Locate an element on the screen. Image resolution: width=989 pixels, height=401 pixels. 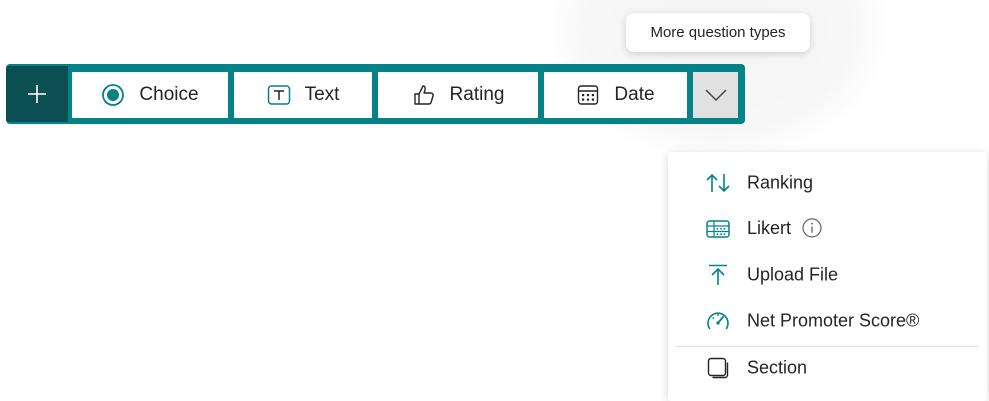
text-label: Text is located at coordinates (322, 94).